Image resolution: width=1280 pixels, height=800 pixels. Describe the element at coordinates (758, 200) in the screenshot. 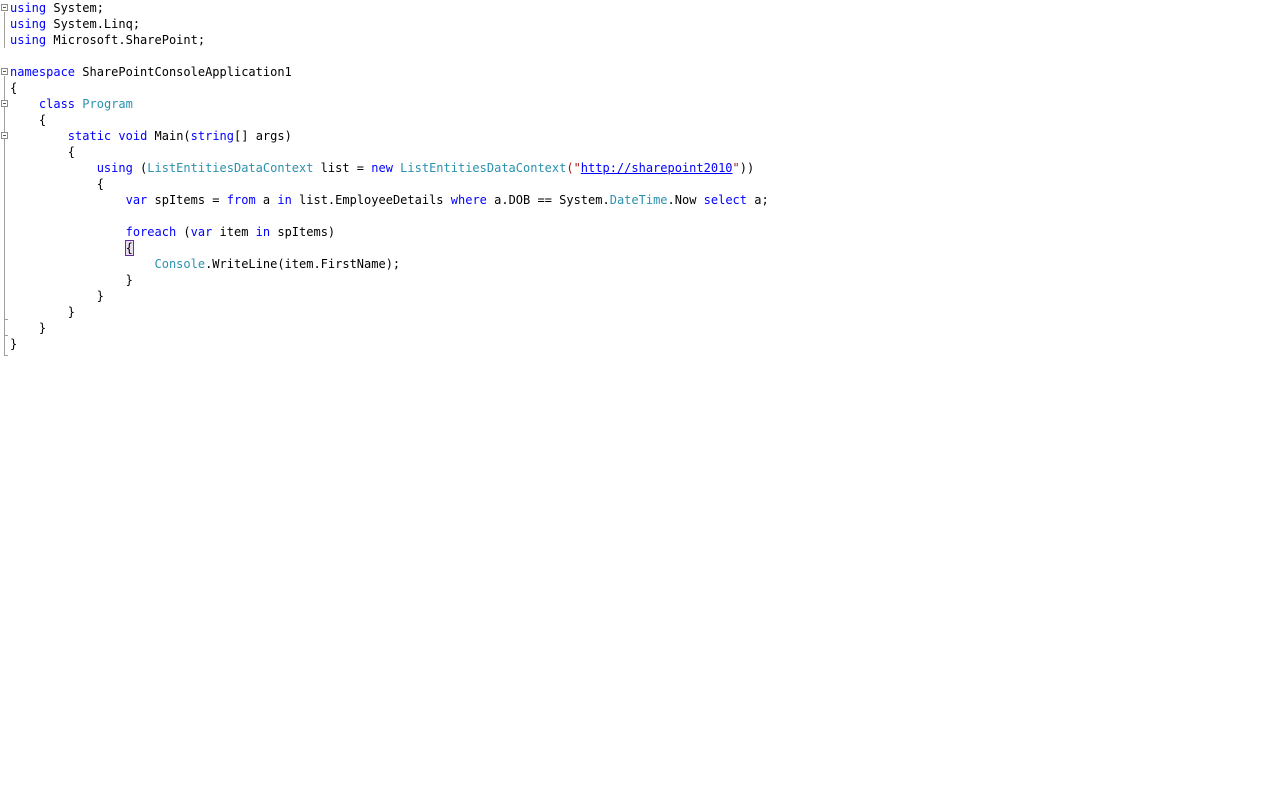

I see `code-token: a;` at that location.